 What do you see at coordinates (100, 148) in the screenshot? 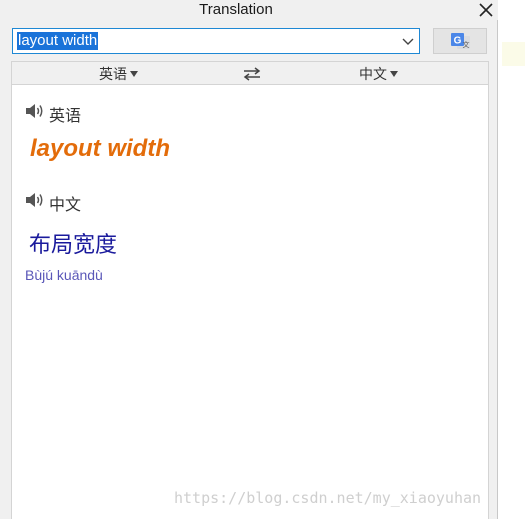
I see `source-text: layout width` at bounding box center [100, 148].